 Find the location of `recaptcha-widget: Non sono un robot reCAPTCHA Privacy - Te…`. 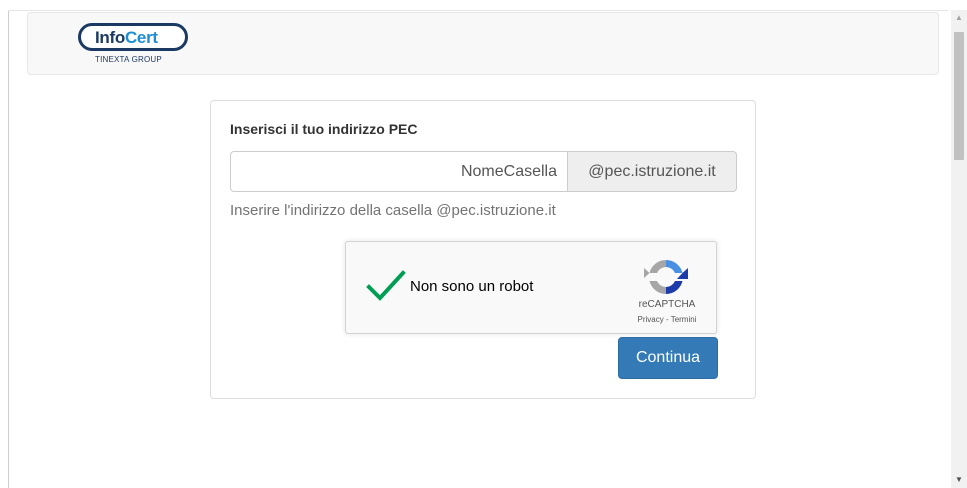

recaptcha-widget: Non sono un robot reCAPTCHA Privacy - Te… is located at coordinates (531, 287).